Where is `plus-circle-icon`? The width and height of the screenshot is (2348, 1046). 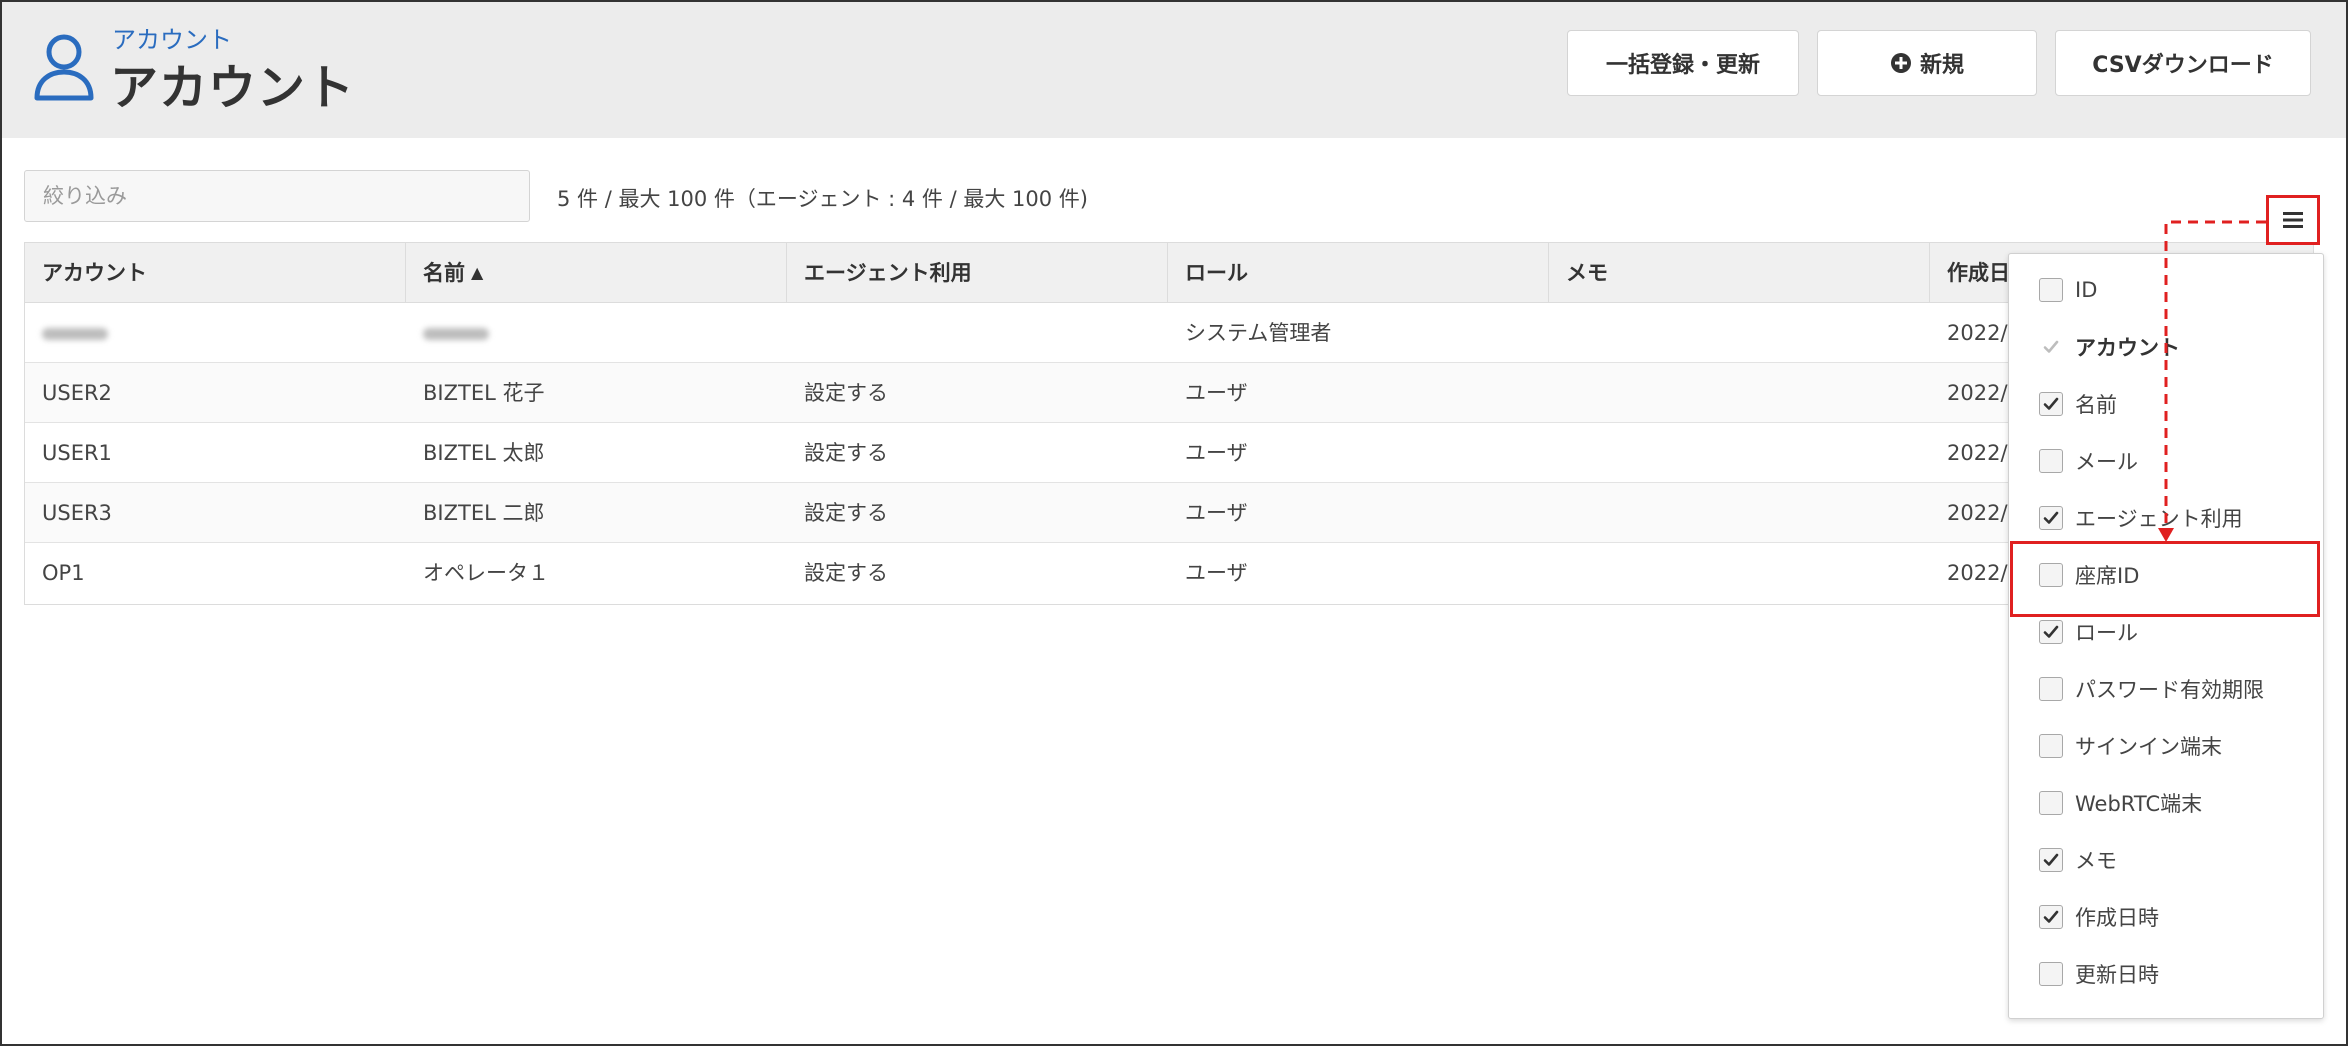 plus-circle-icon is located at coordinates (1900, 63).